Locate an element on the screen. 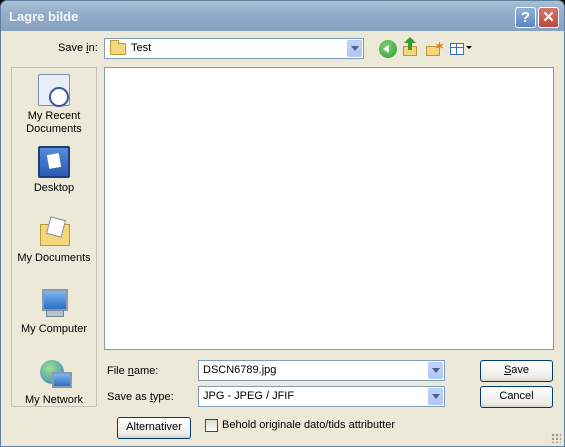 The width and height of the screenshot is (565, 447). folder-icon is located at coordinates (118, 47).